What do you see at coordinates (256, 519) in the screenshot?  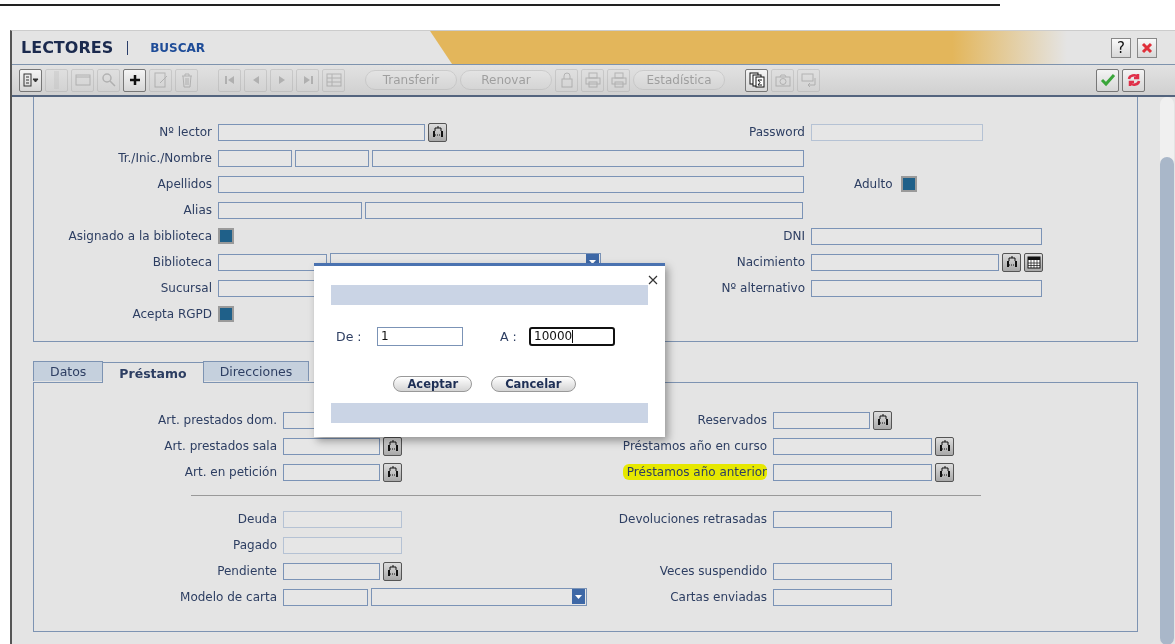 I see `field-label: Deuda` at bounding box center [256, 519].